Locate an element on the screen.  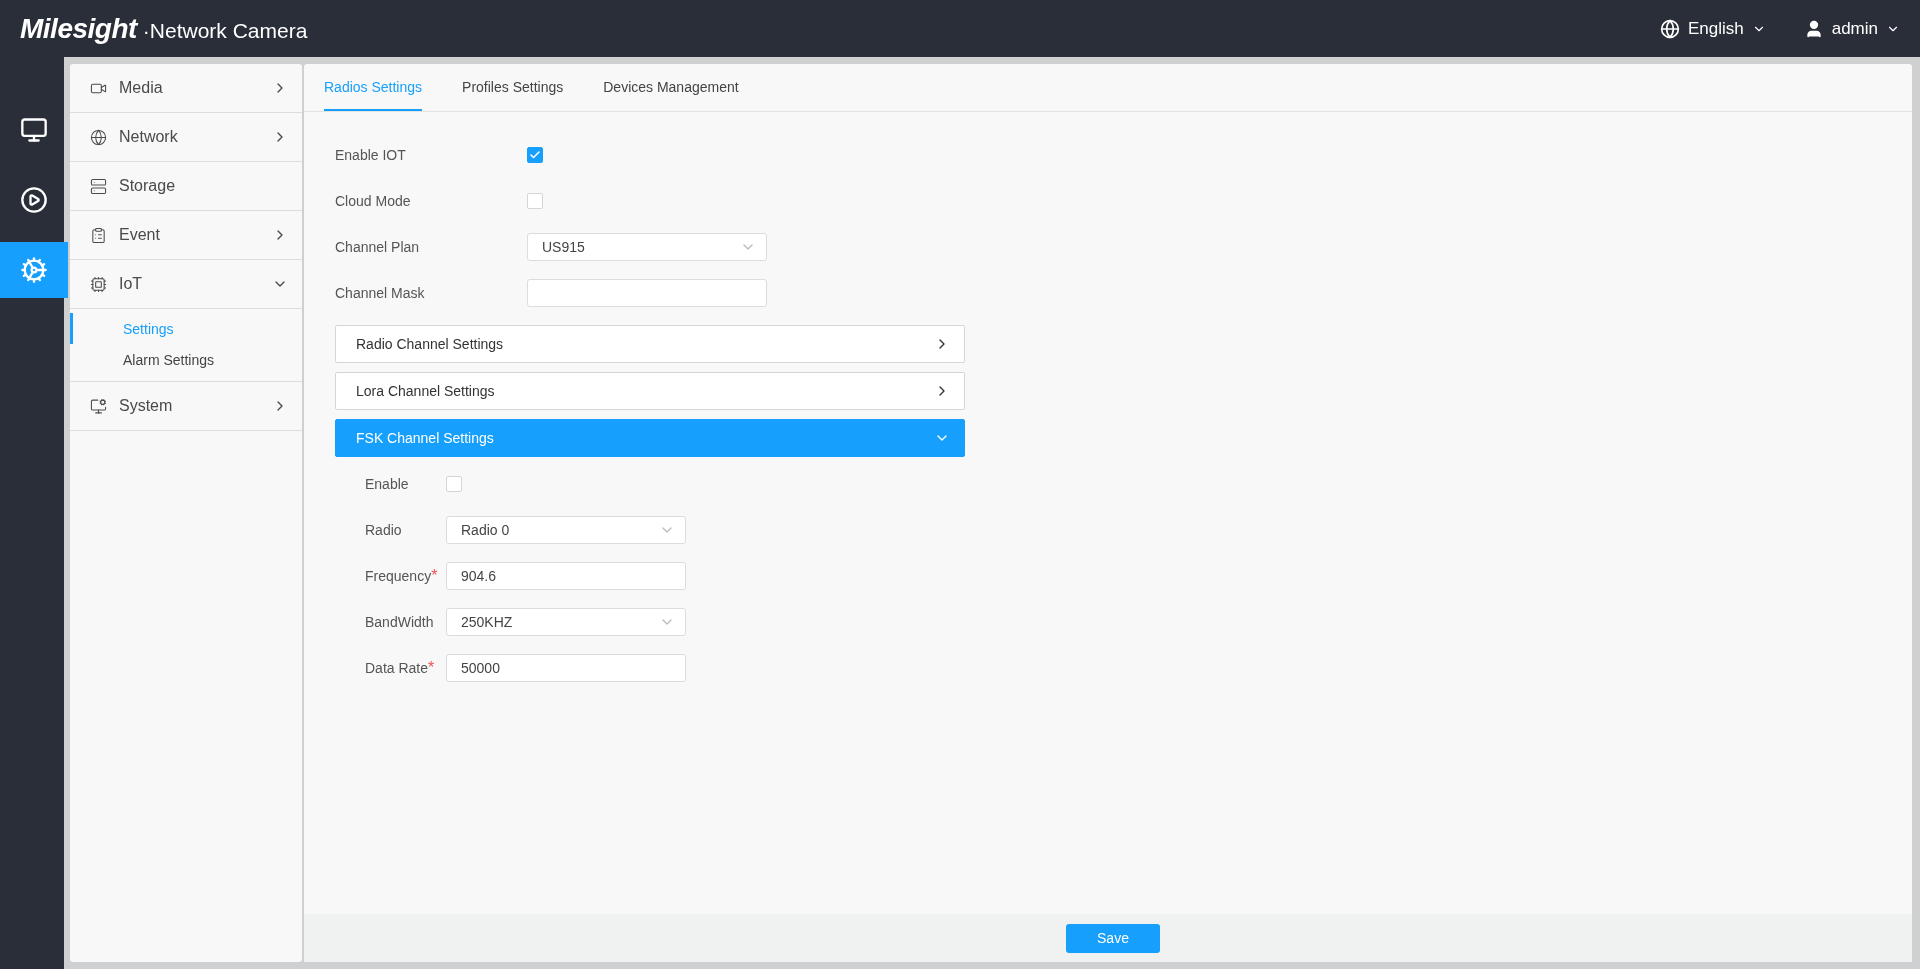
event-icon is located at coordinates (98, 235).